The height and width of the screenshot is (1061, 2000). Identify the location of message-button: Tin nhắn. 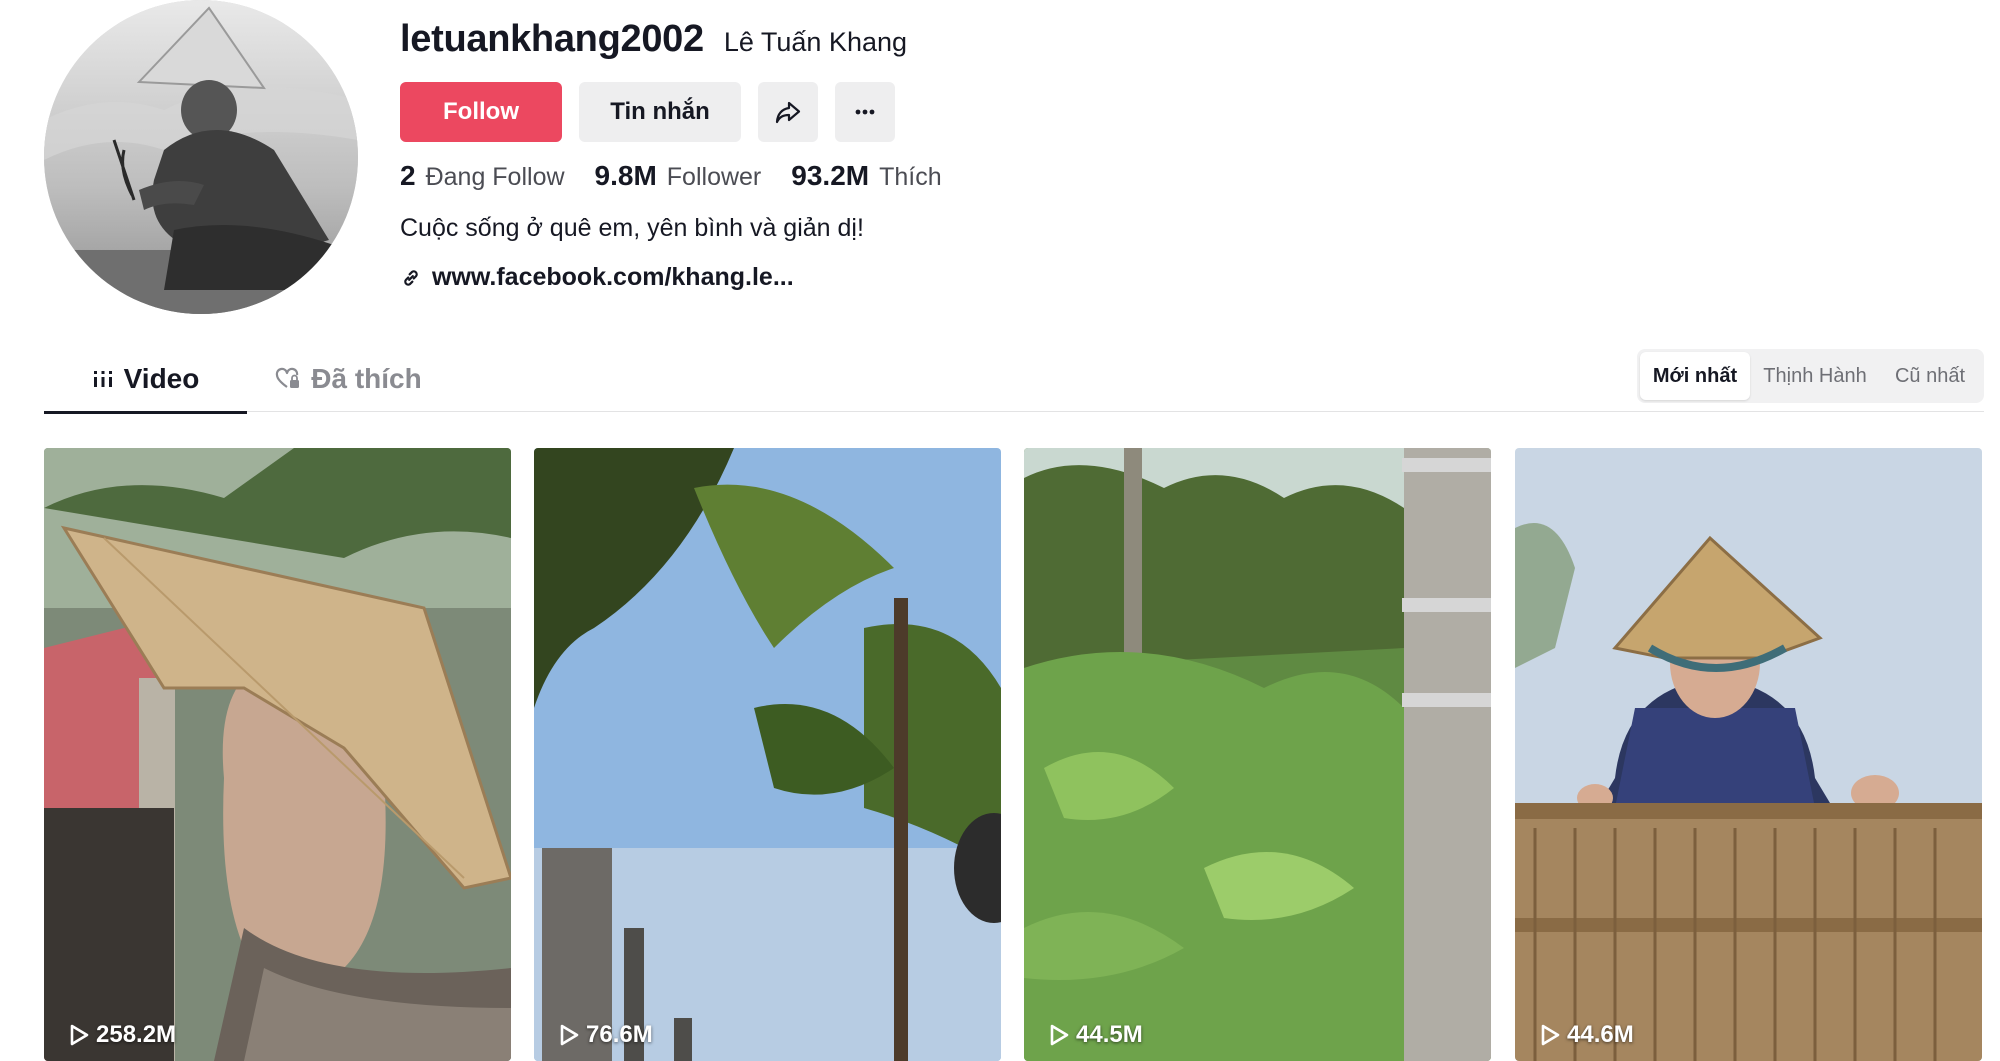
(660, 112).